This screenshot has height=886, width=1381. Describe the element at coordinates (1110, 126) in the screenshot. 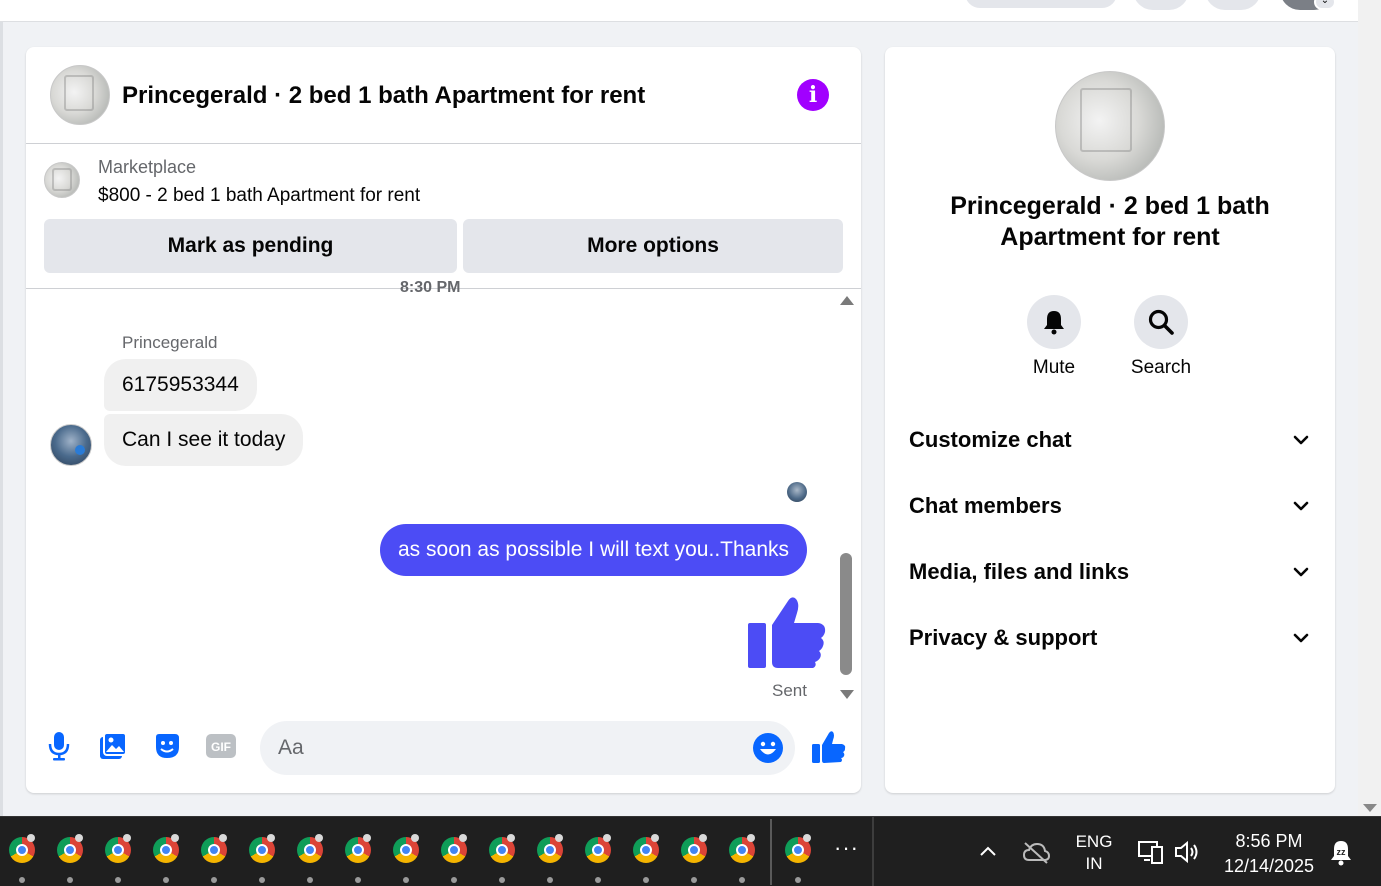

I see `conversation-photo` at that location.